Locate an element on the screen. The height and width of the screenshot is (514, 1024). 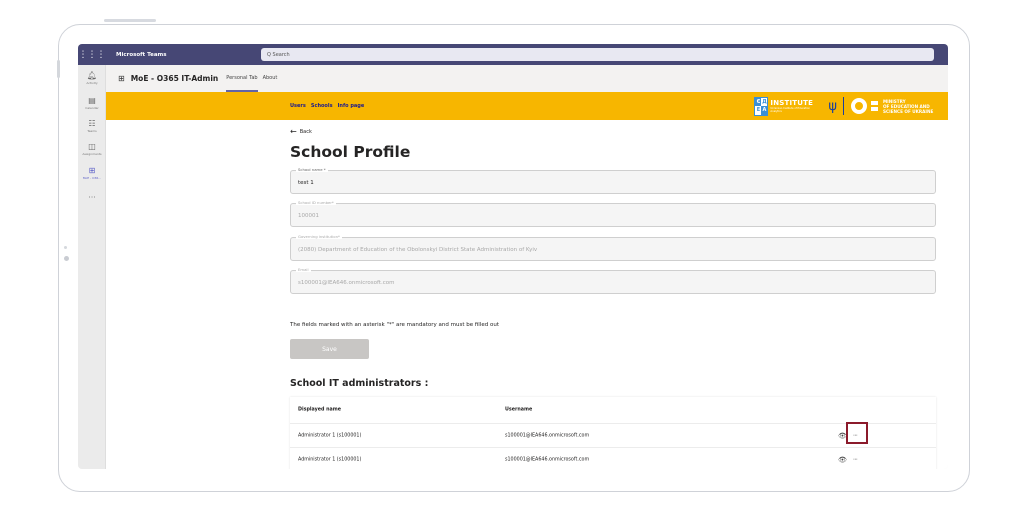
calendar-icon: ▤ is located at coordinates (92, 100).